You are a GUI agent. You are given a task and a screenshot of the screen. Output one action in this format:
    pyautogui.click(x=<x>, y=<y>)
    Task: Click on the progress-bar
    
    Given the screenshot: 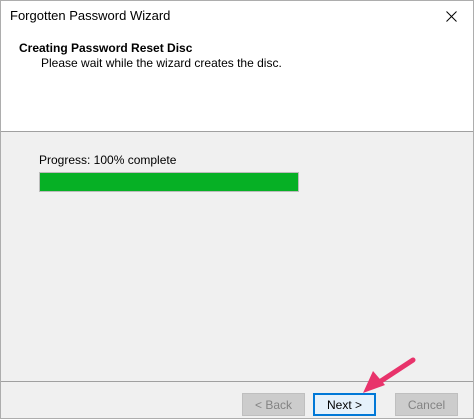 What is the action you would take?
    pyautogui.click(x=169, y=182)
    